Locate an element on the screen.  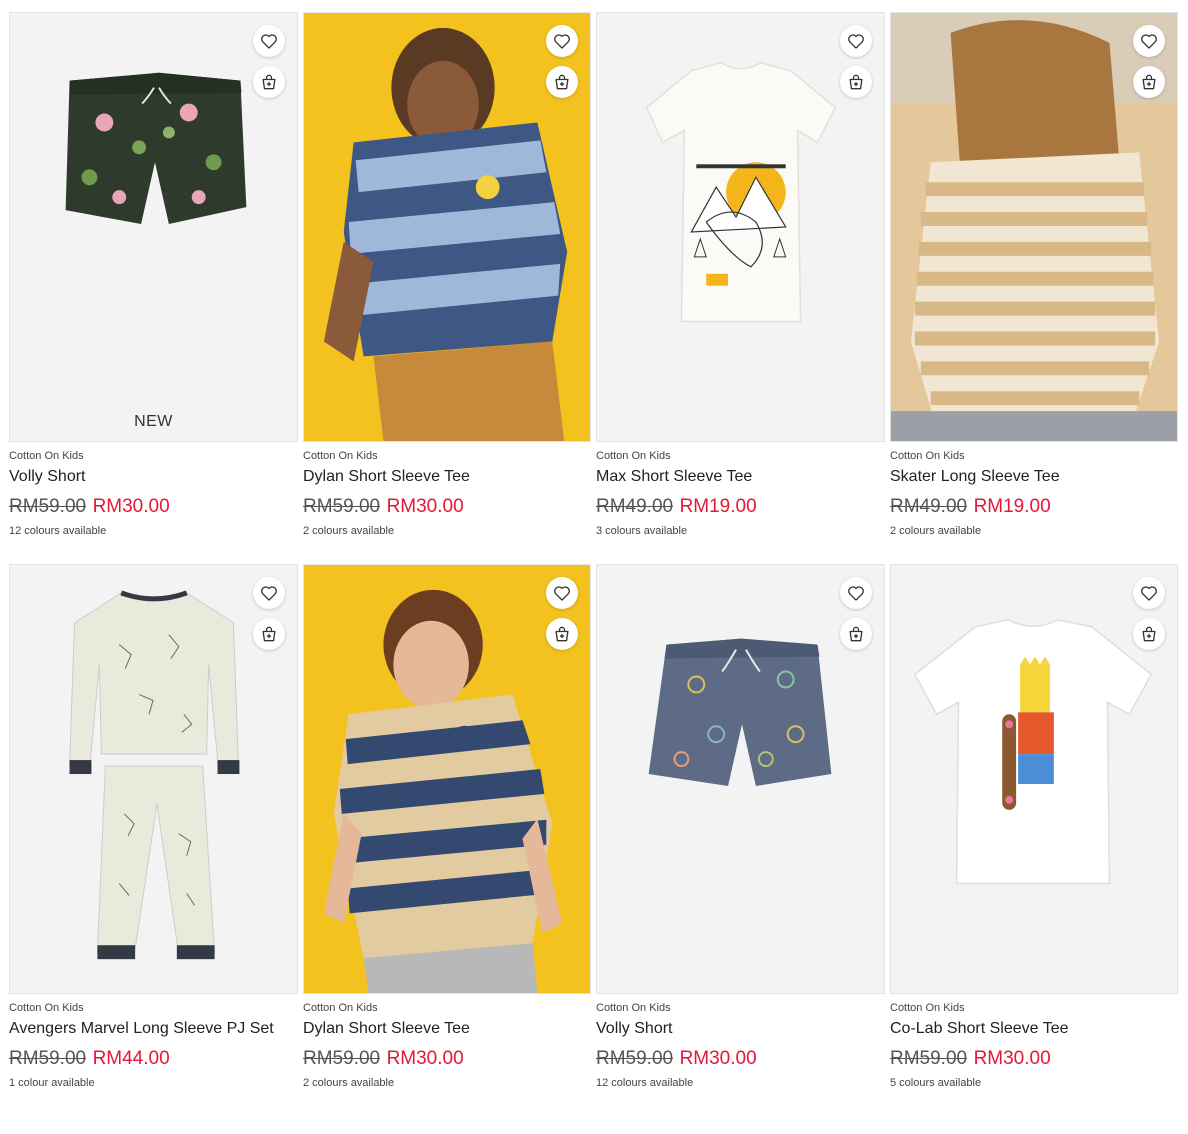
colours-available: 1 colour available is located at coordinates (52, 1083).